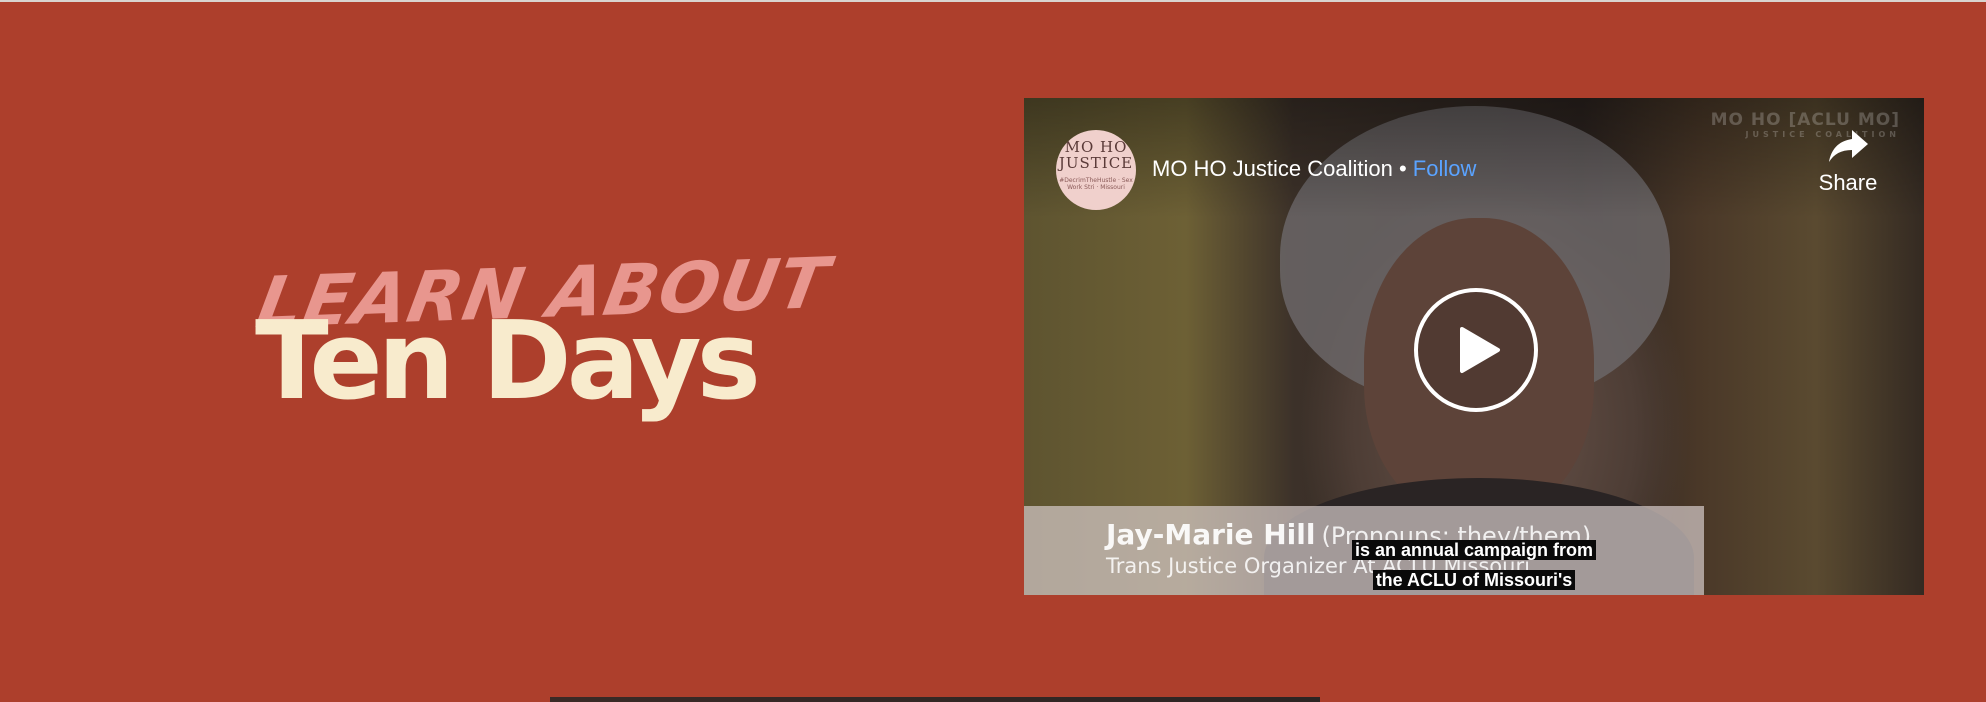  I want to click on share-arrow-icon, so click(1848, 146).